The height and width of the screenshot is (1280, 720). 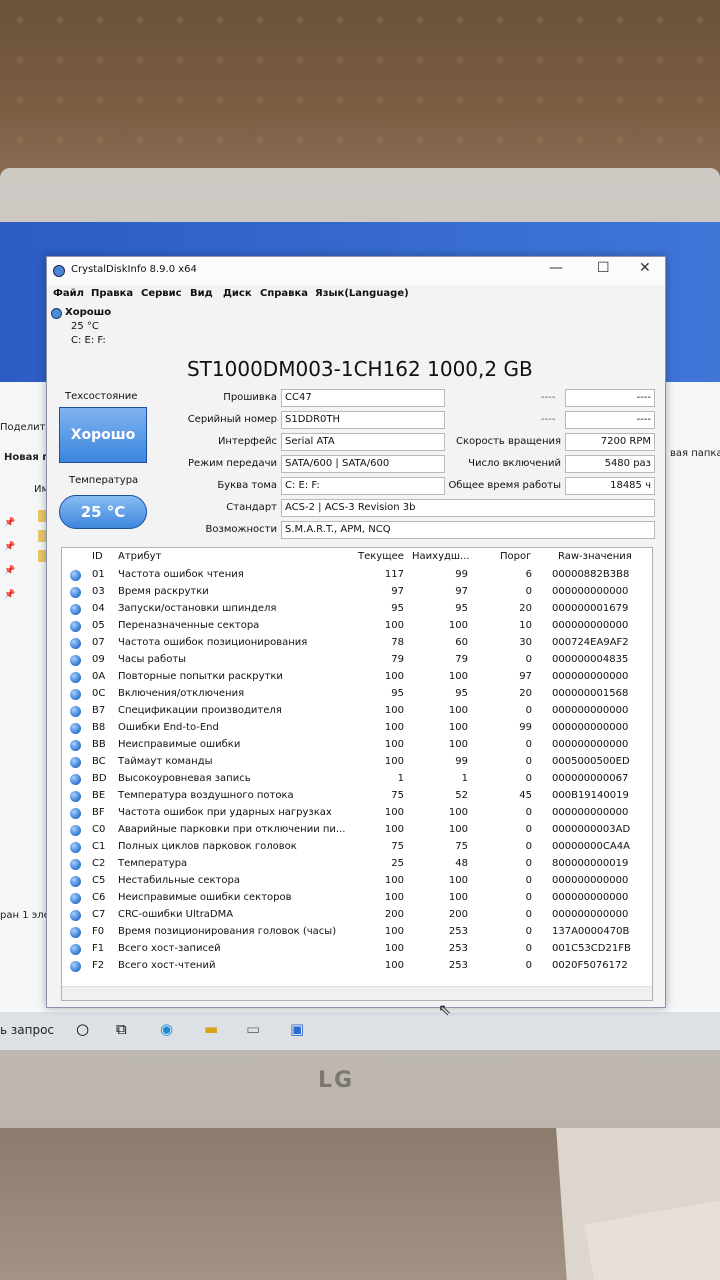 I want to click on cell-id: C0, so click(x=99, y=829).